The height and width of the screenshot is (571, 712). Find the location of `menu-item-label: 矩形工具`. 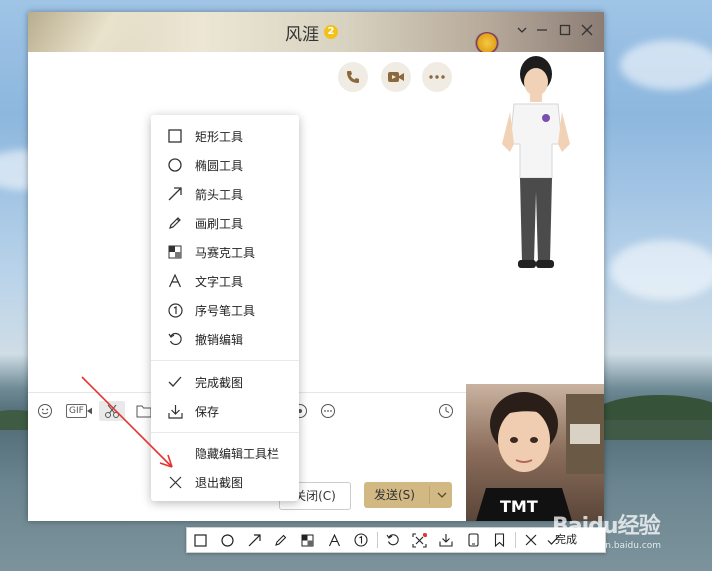

menu-item-label: 矩形工具 is located at coordinates (219, 137).